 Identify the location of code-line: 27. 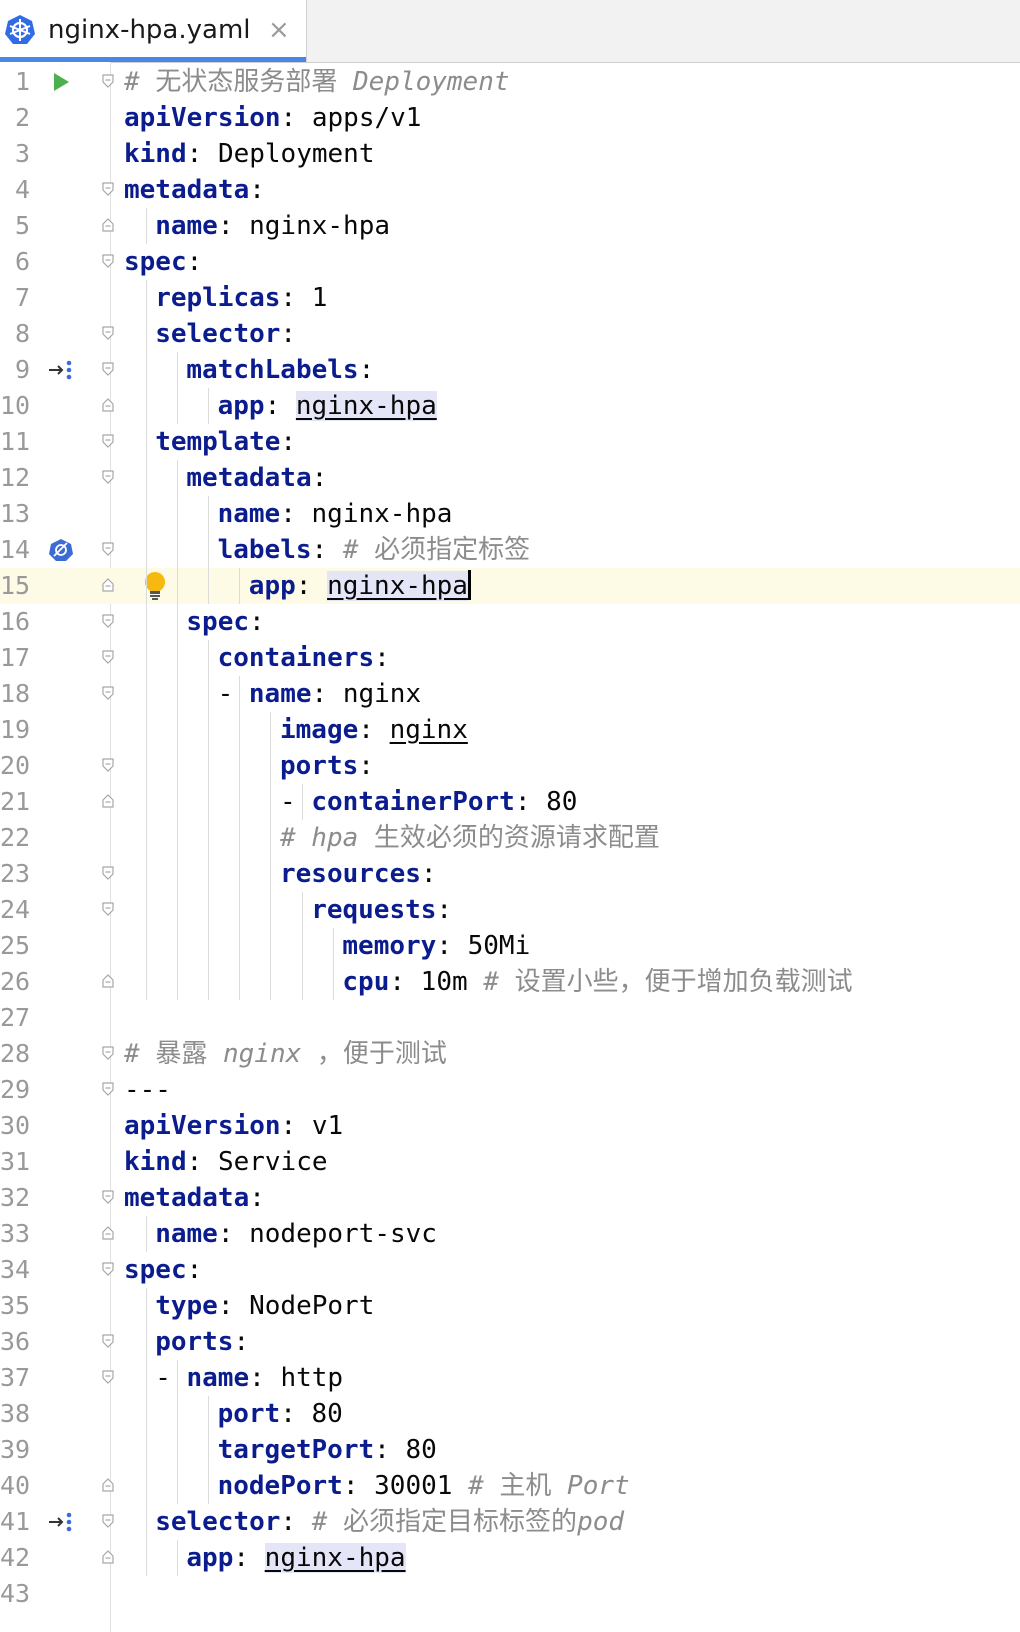
(510, 1018).